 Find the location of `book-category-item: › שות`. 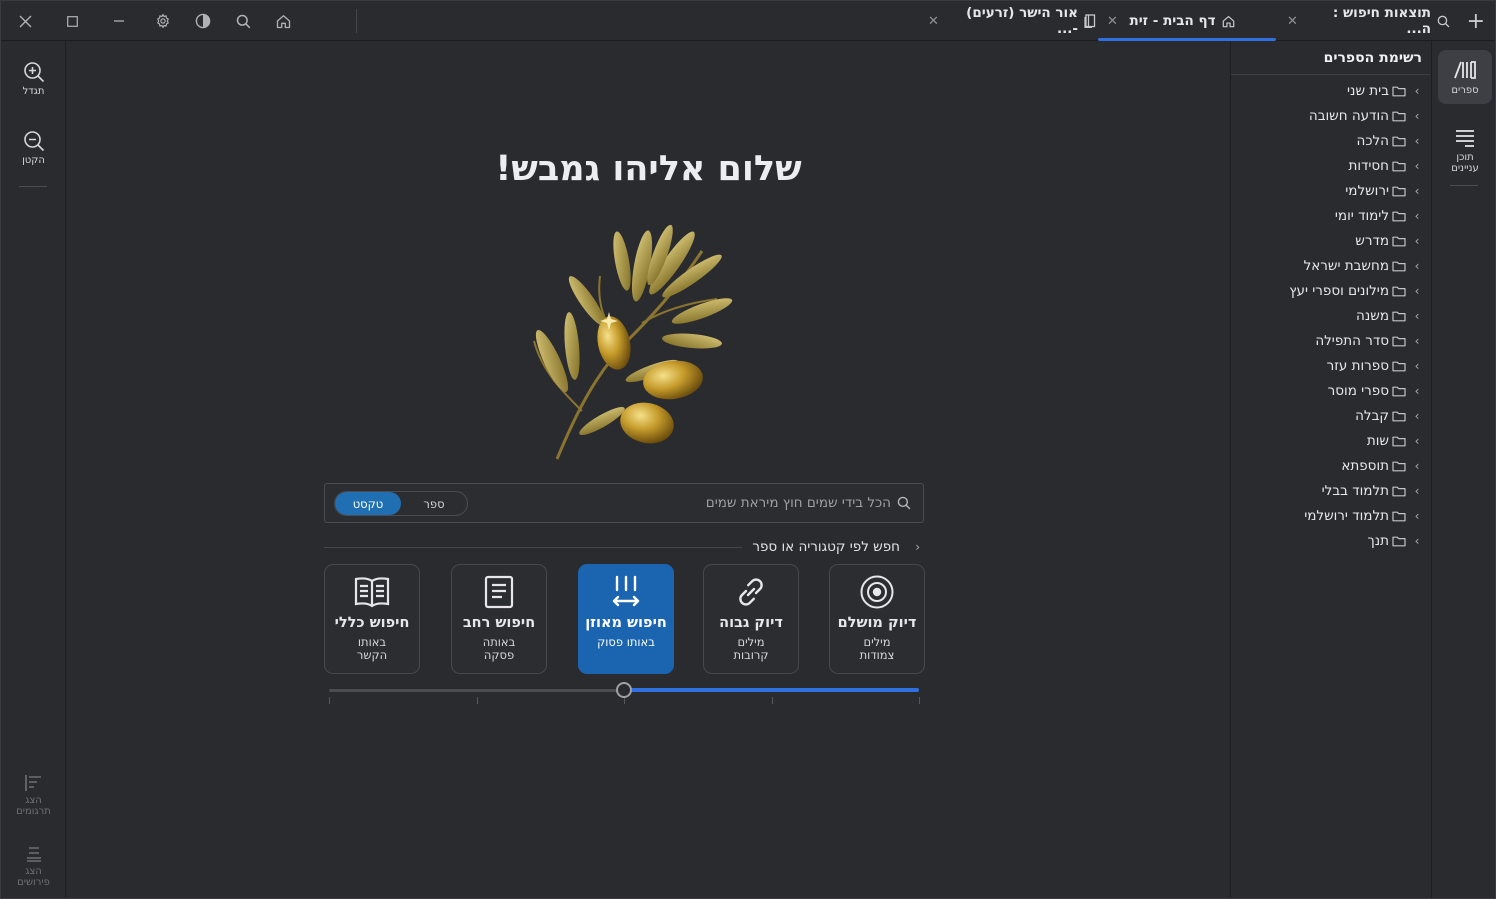

book-category-item: › שות is located at coordinates (1395, 441).